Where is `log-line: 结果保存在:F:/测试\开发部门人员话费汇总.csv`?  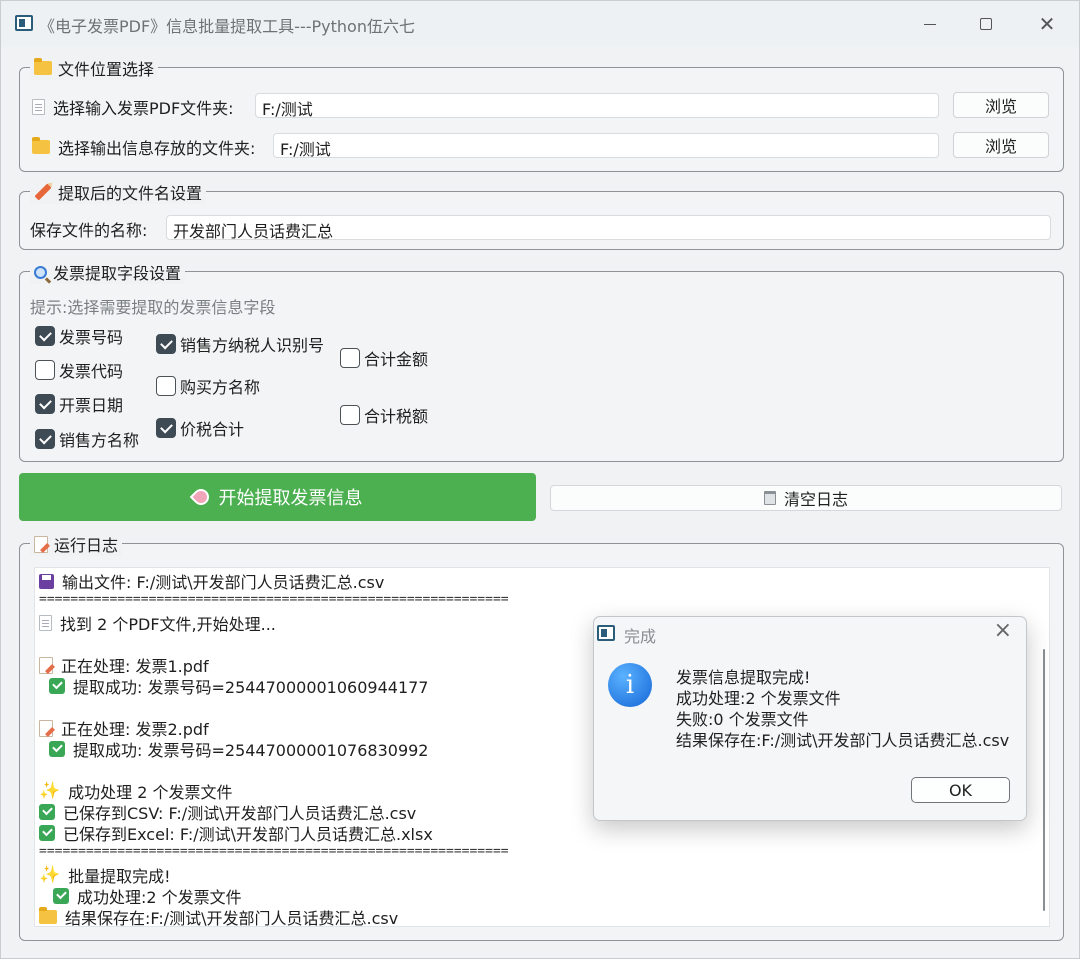
log-line: 结果保存在:F:/测试\开发部门人员话费汇总.csv is located at coordinates (219, 916).